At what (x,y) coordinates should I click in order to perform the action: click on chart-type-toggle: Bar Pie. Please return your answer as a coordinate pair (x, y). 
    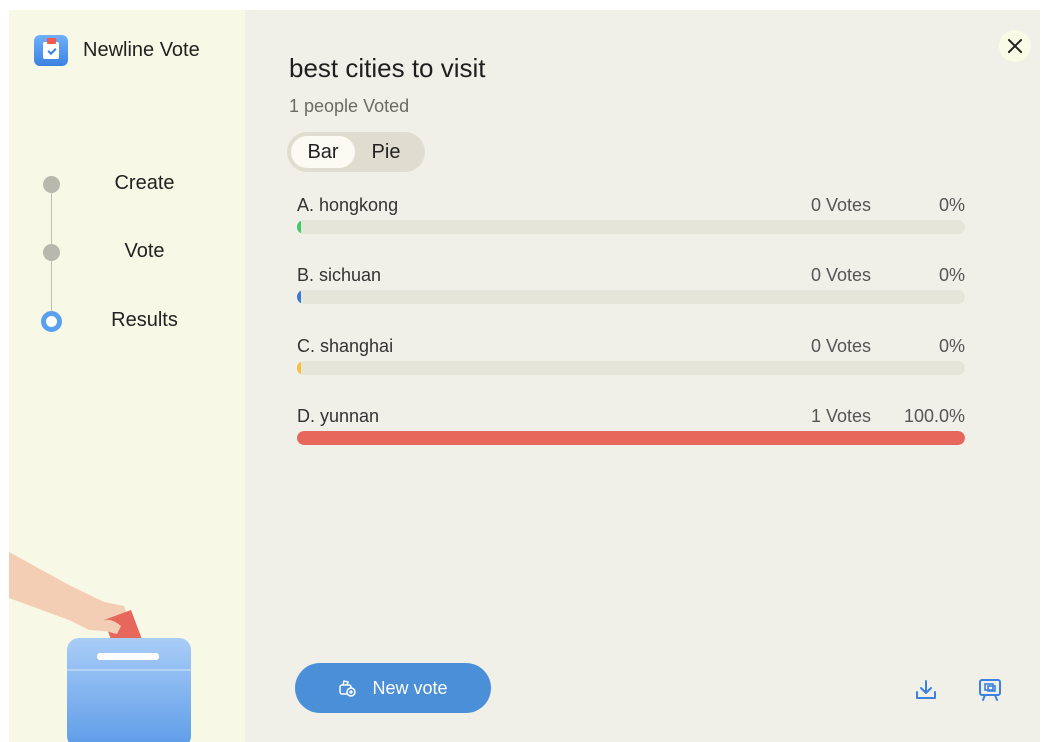
    Looking at the image, I should click on (356, 152).